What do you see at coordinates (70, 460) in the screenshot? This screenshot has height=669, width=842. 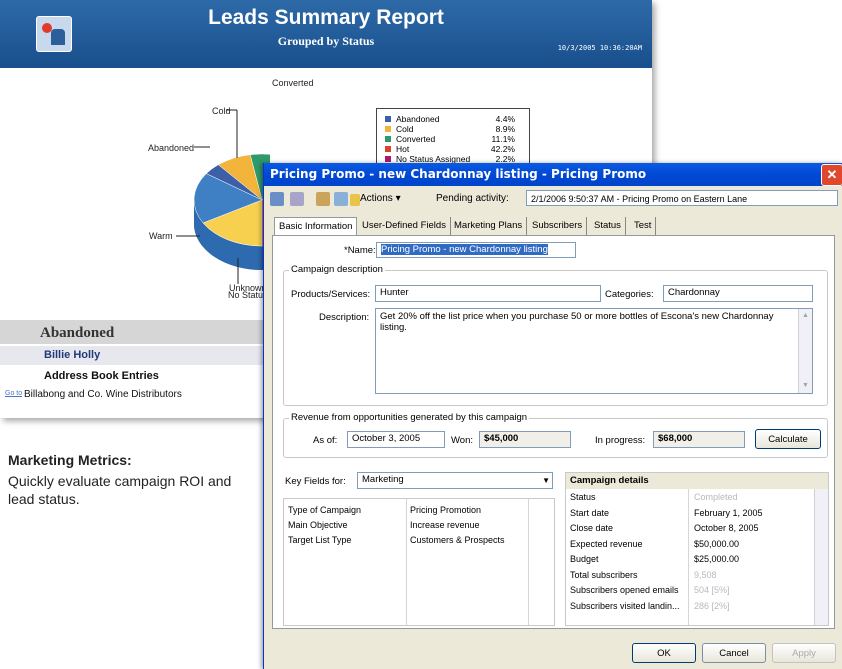 I see `metrics-title: Marketing Metrics:` at bounding box center [70, 460].